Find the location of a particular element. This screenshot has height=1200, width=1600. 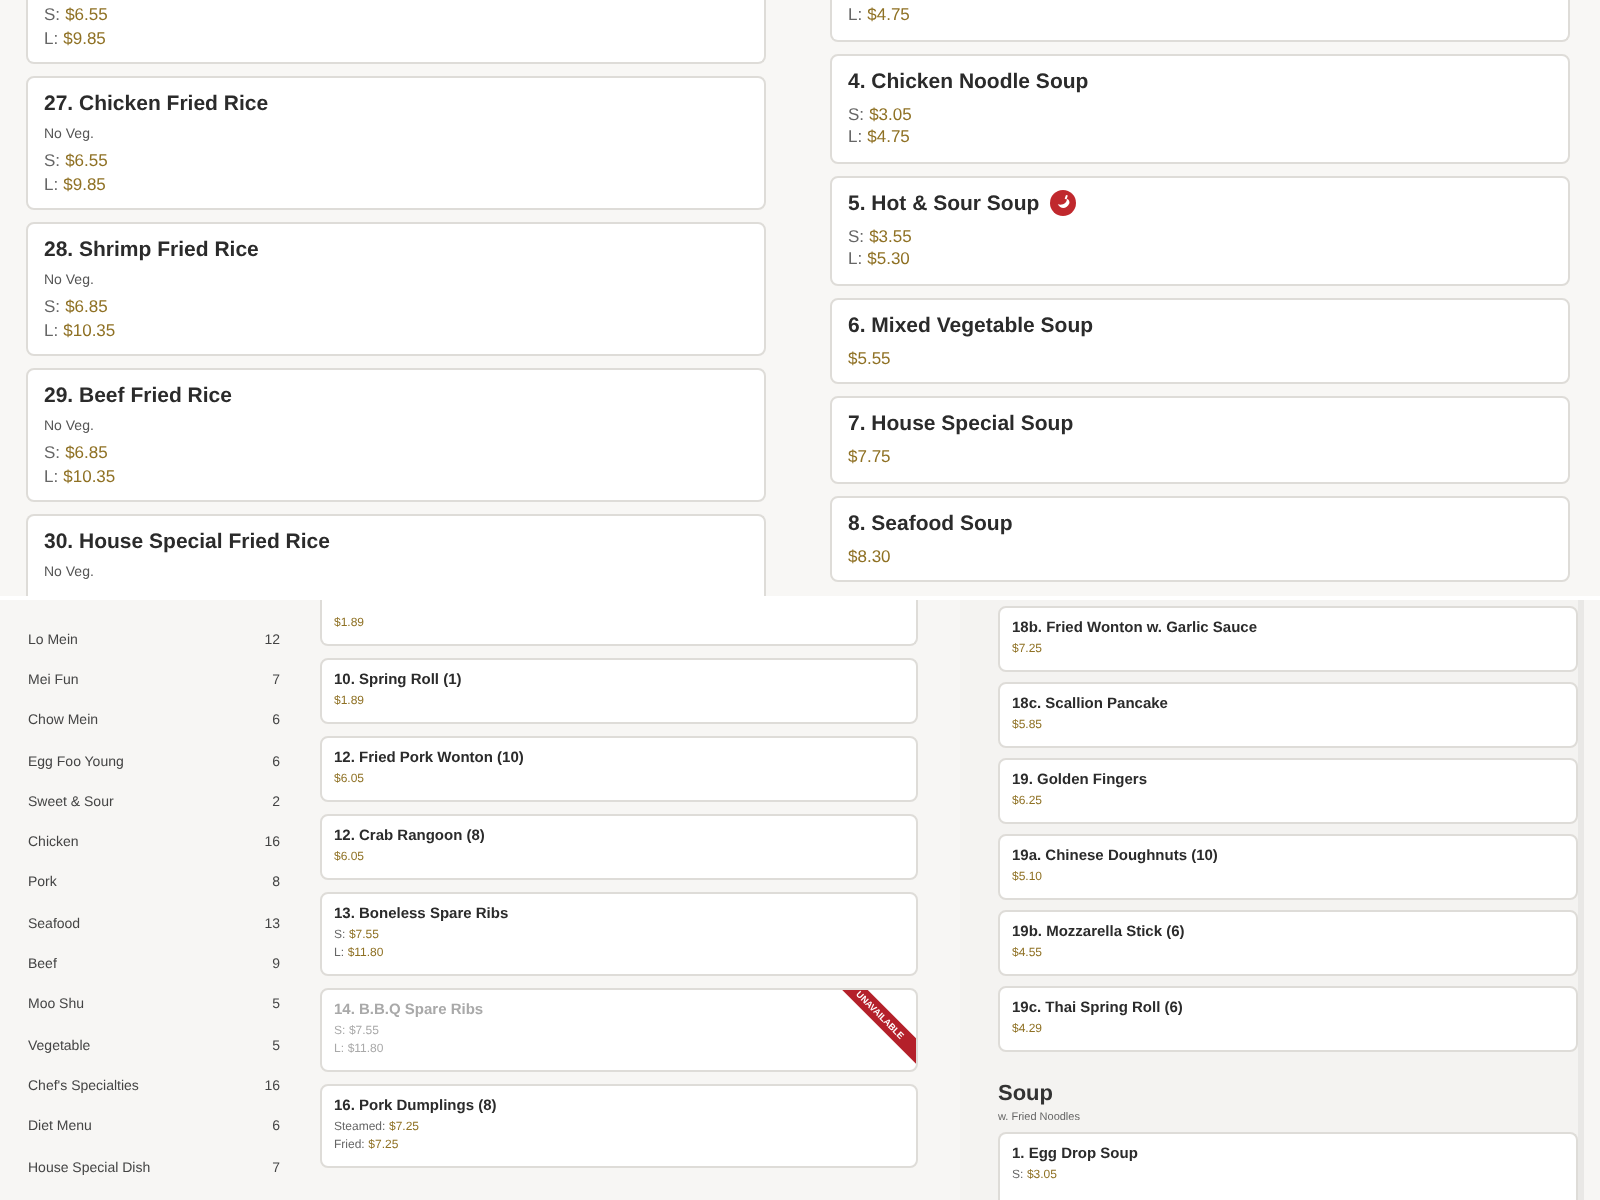

price-line: $5.55 is located at coordinates (869, 358).